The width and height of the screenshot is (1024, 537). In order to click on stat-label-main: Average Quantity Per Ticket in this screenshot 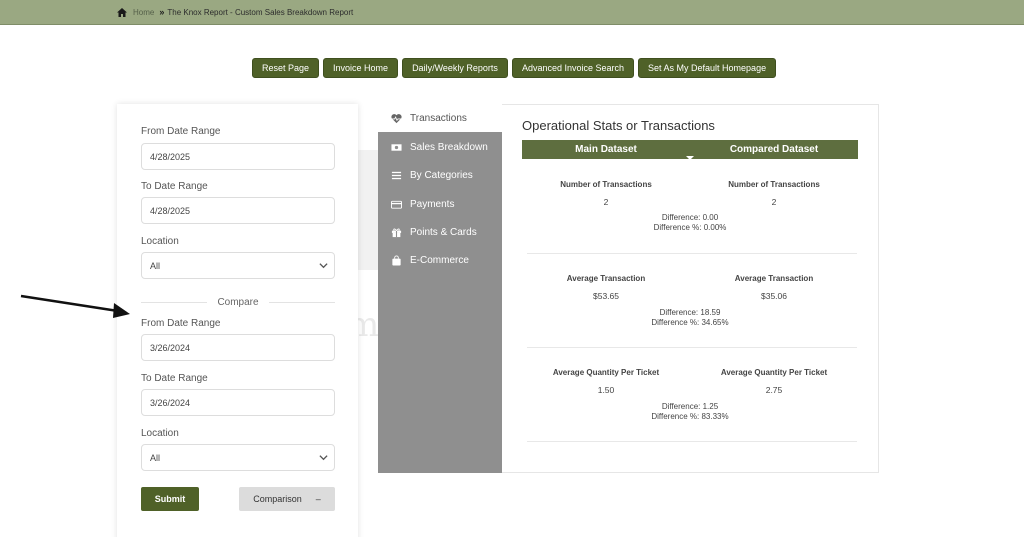, I will do `click(606, 372)`.